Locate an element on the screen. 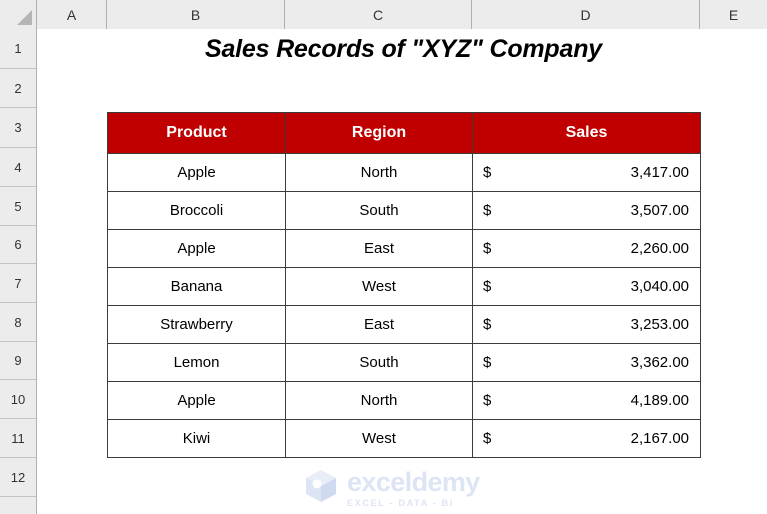 The image size is (767, 514). cell-sales: $ 3,507.00 is located at coordinates (586, 210).